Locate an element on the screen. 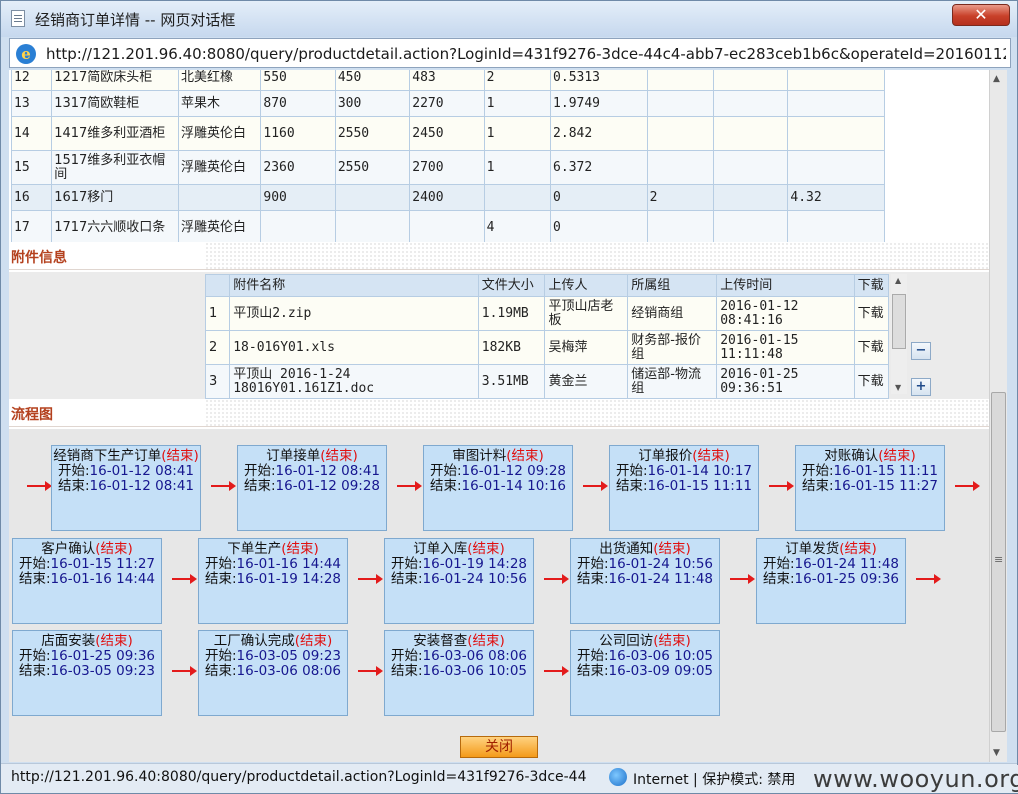 Image resolution: width=1018 pixels, height=794 pixels. page-scroll-thumb is located at coordinates (998, 562).